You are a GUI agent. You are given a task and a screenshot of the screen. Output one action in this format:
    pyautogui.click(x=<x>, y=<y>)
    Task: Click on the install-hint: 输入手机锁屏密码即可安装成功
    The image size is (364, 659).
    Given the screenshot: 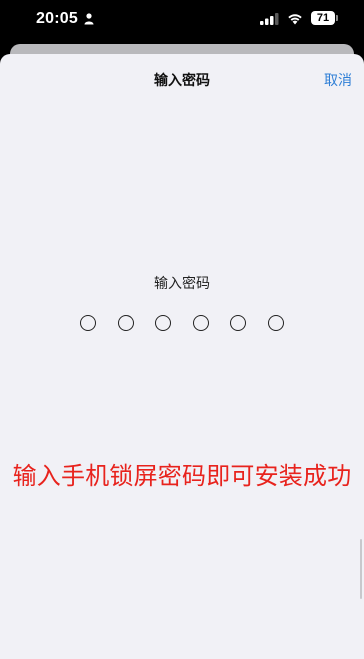 What is the action you would take?
    pyautogui.click(x=182, y=476)
    